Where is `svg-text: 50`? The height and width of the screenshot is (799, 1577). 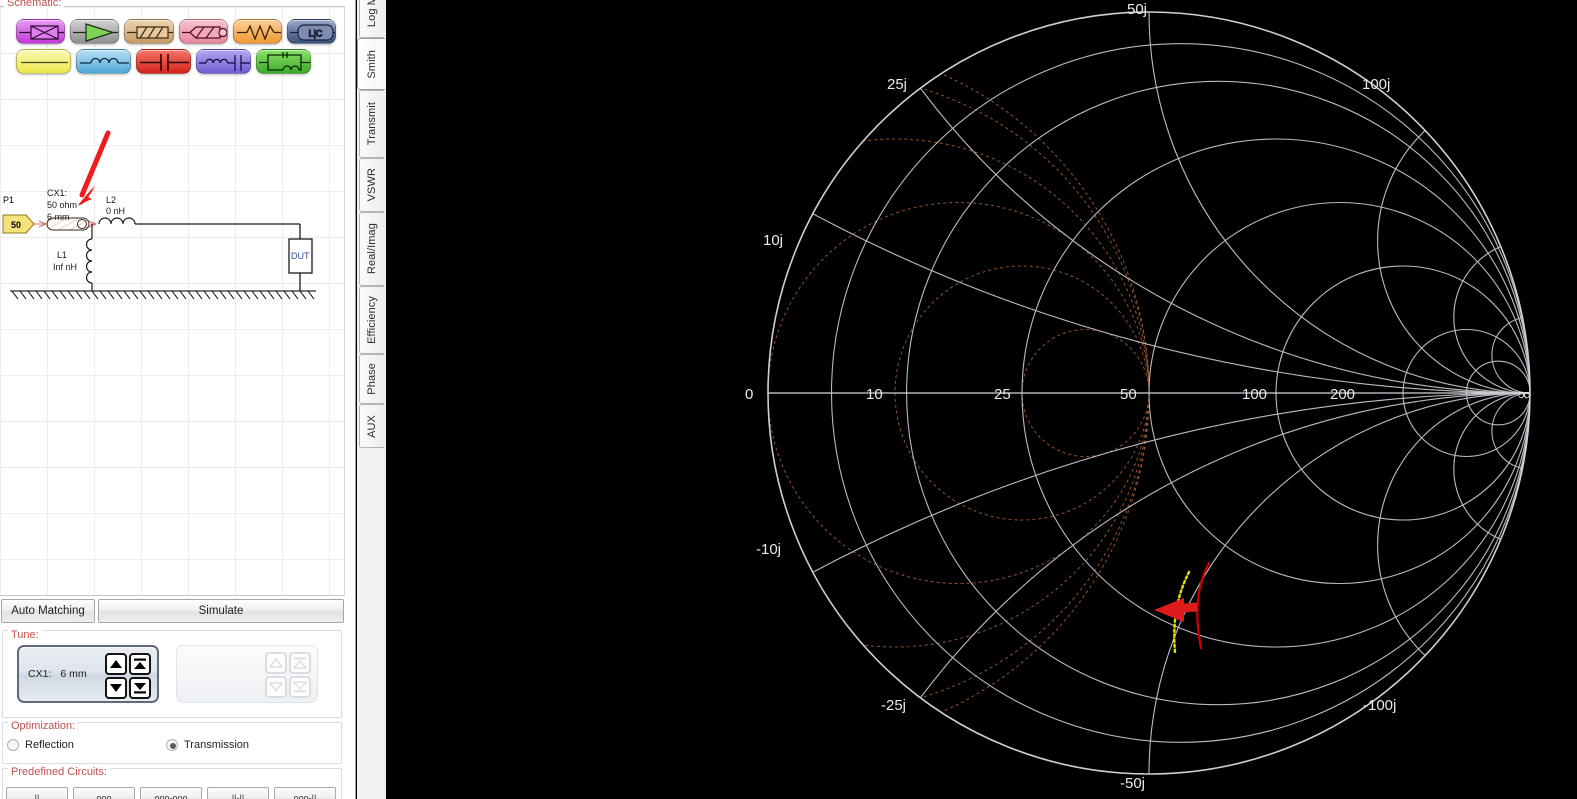
svg-text: 50 is located at coordinates (16, 225).